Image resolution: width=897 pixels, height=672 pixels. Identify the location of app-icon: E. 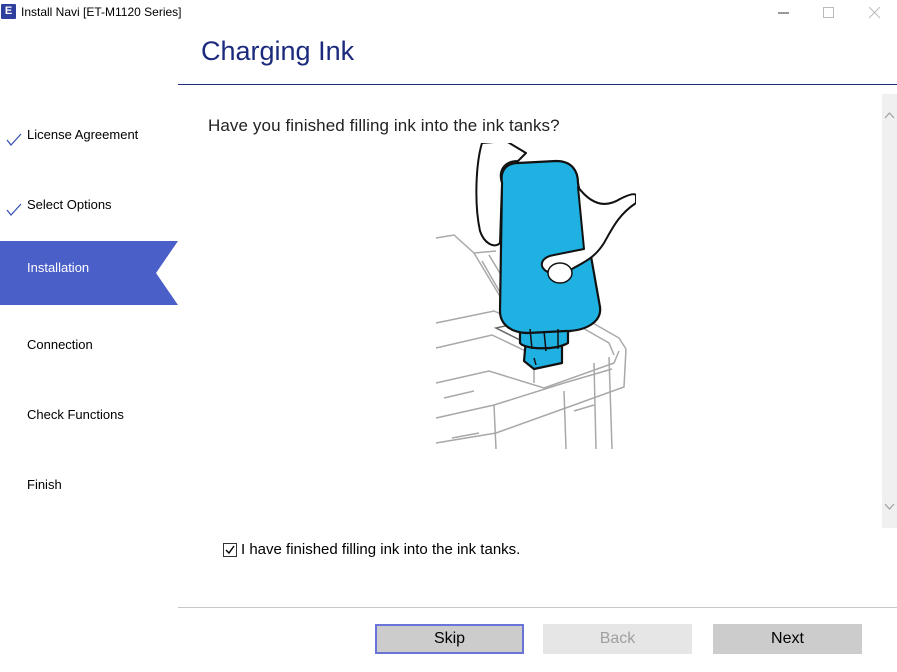
(8, 11).